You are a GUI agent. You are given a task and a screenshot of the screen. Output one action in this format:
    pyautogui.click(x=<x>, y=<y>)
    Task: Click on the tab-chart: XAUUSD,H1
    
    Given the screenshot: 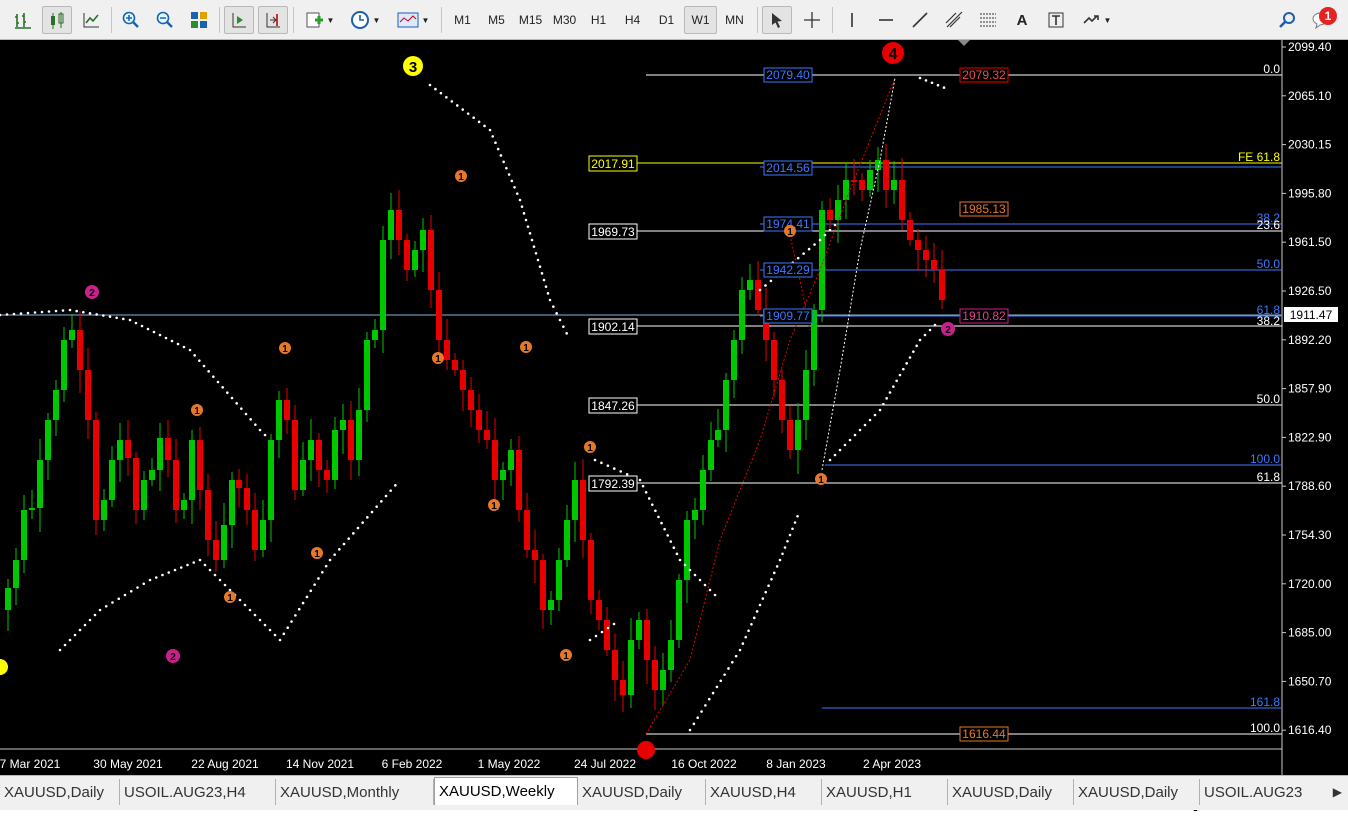 What is the action you would take?
    pyautogui.click(x=885, y=792)
    